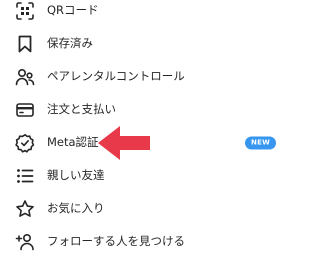 This screenshot has width=320, height=262. What do you see at coordinates (25, 209) in the screenshot?
I see `star-icon` at bounding box center [25, 209].